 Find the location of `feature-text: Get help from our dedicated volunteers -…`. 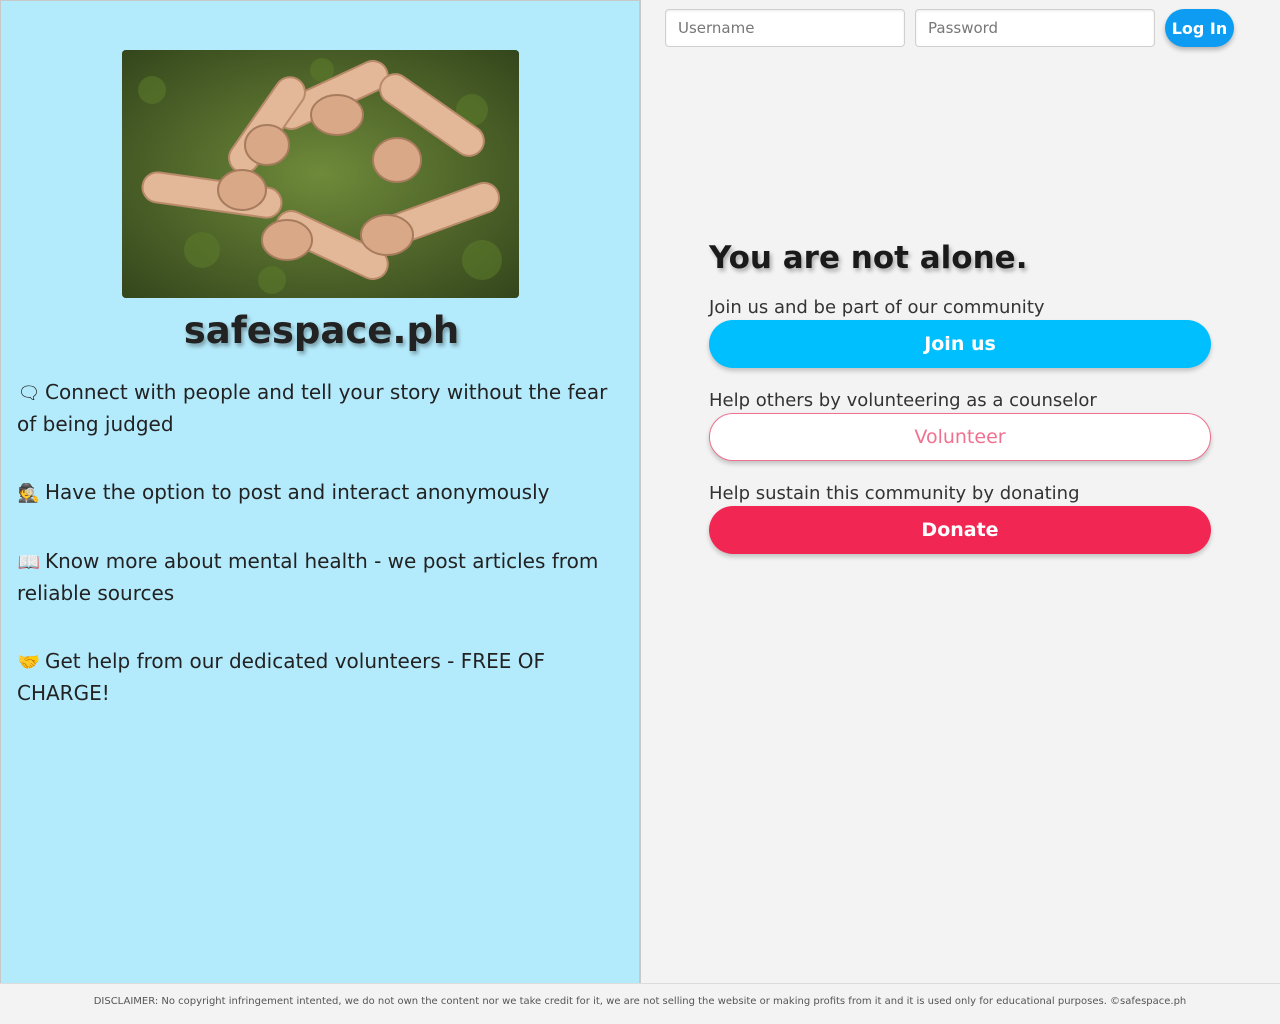

feature-text: Get help from our dedicated volunteers -… is located at coordinates (281, 677).